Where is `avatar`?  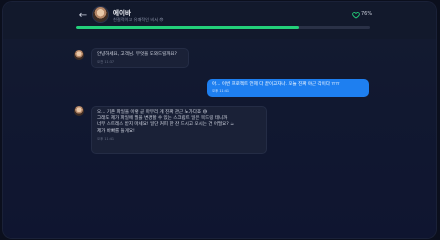
avatar is located at coordinates (100, 14).